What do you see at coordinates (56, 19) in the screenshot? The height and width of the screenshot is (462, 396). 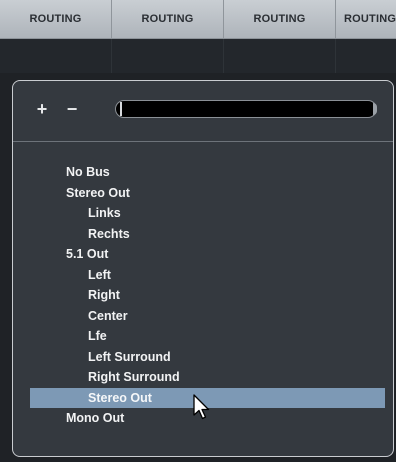 I see `column-header-routing-1: ROUTING` at bounding box center [56, 19].